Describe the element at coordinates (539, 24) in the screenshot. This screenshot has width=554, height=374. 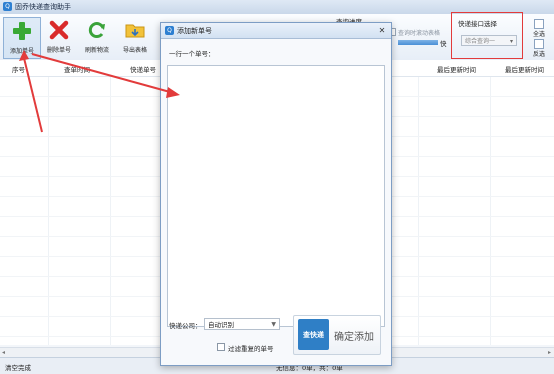
I see `select-all-icon` at that location.